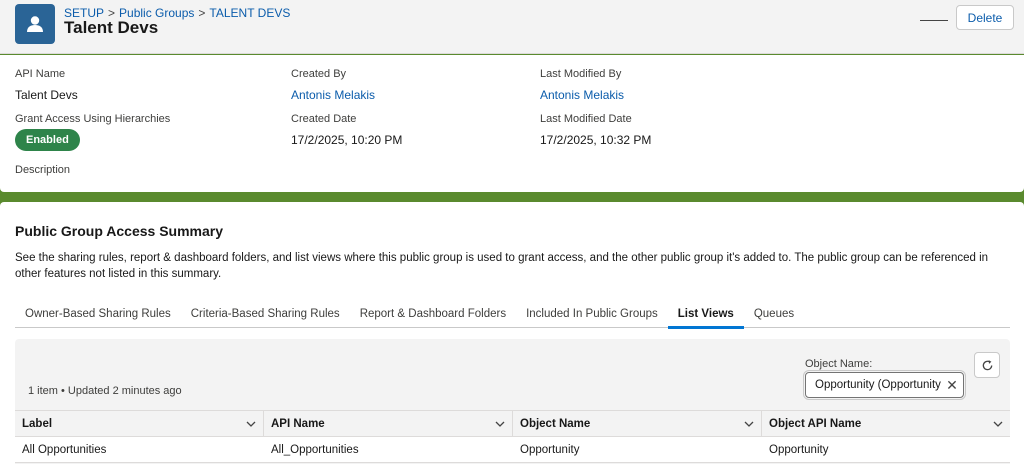  I want to click on object-name-filter-pill: Opportunity (Opportunity ✕, so click(884, 385).